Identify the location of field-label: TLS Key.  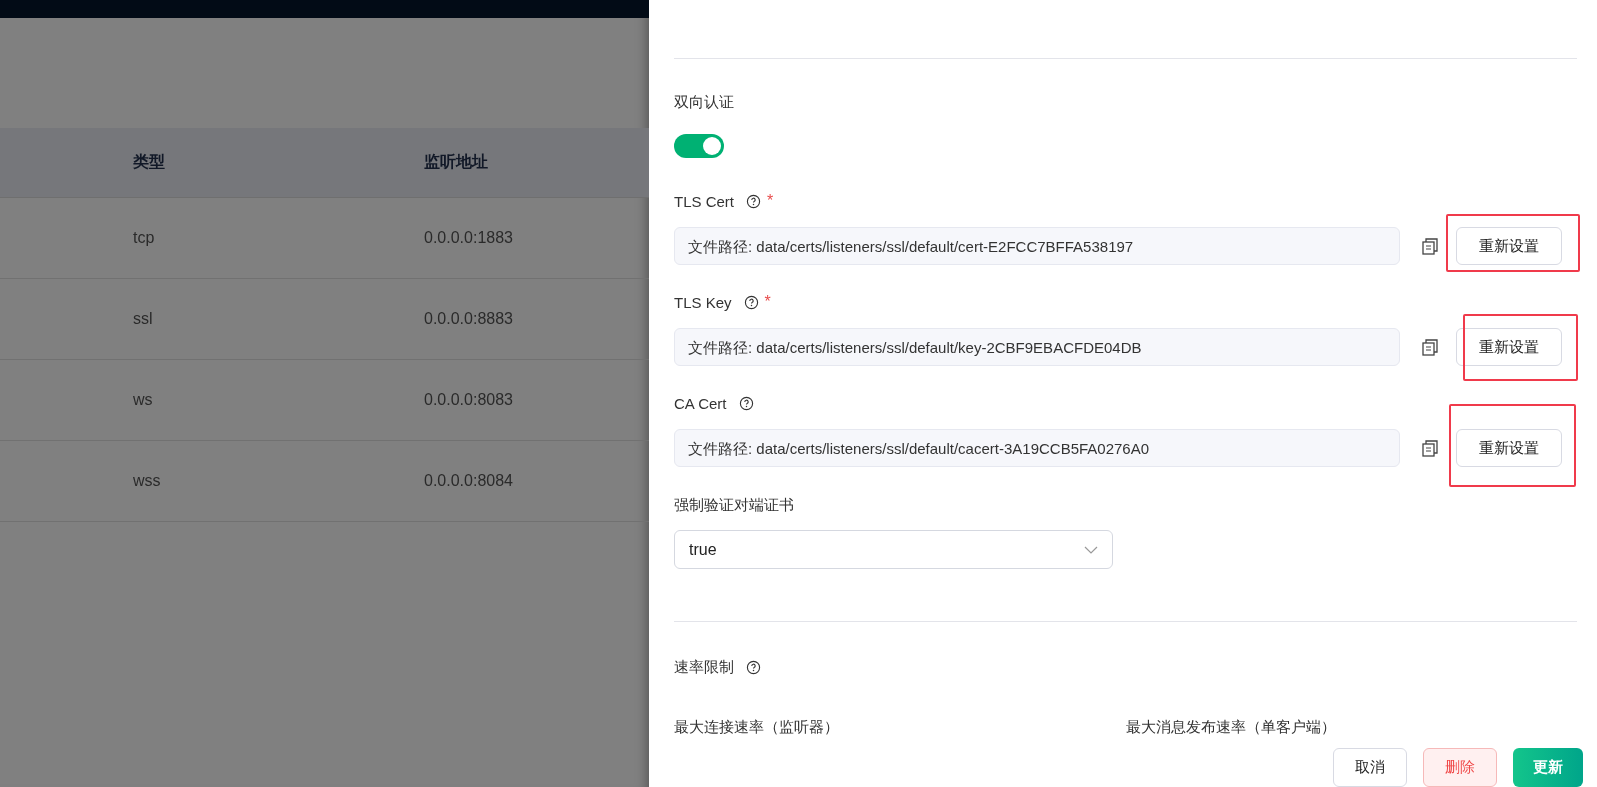
(703, 302).